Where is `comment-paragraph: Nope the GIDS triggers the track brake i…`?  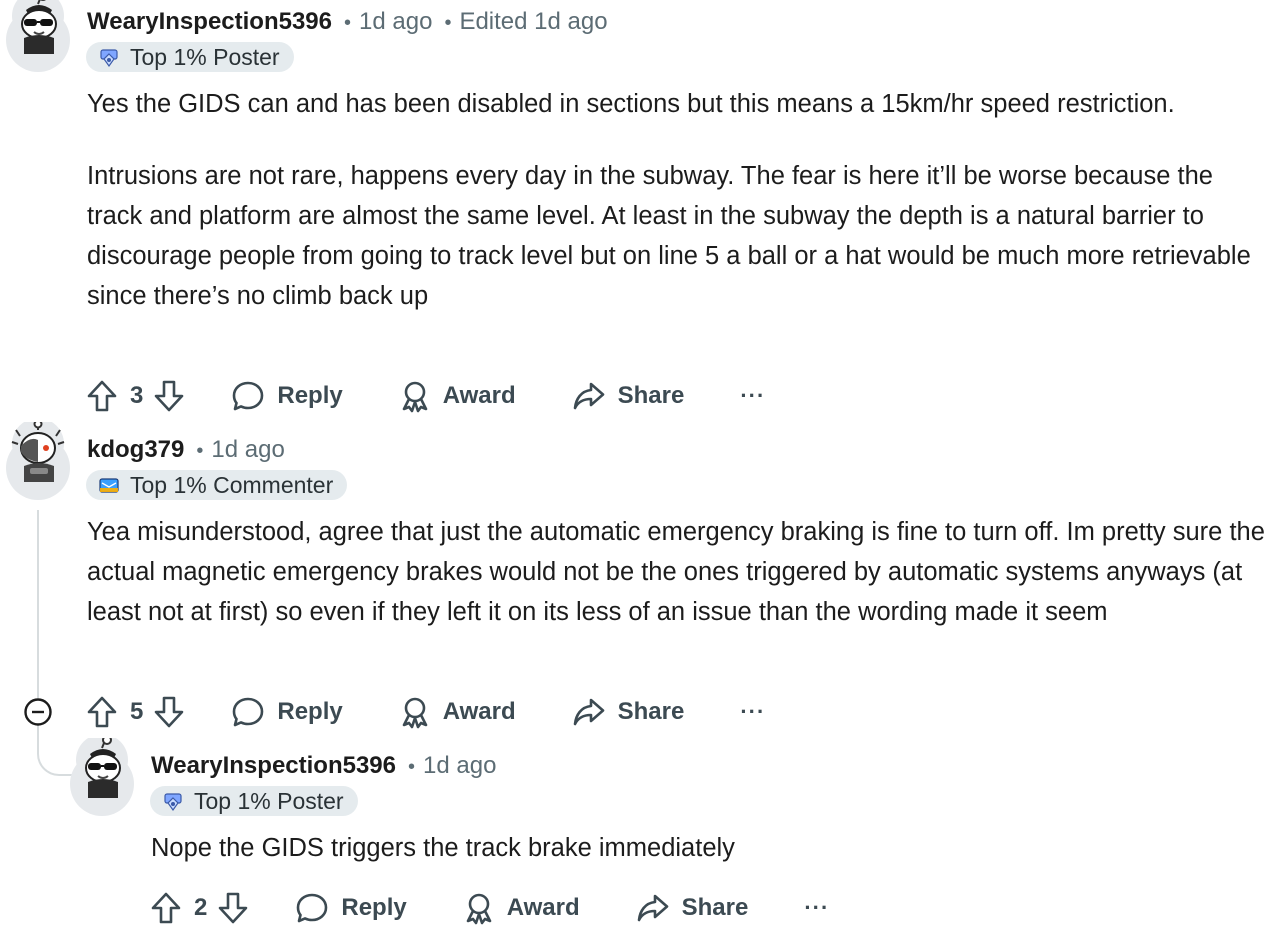 comment-paragraph: Nope the GIDS triggers the track brake i… is located at coordinates (443, 848).